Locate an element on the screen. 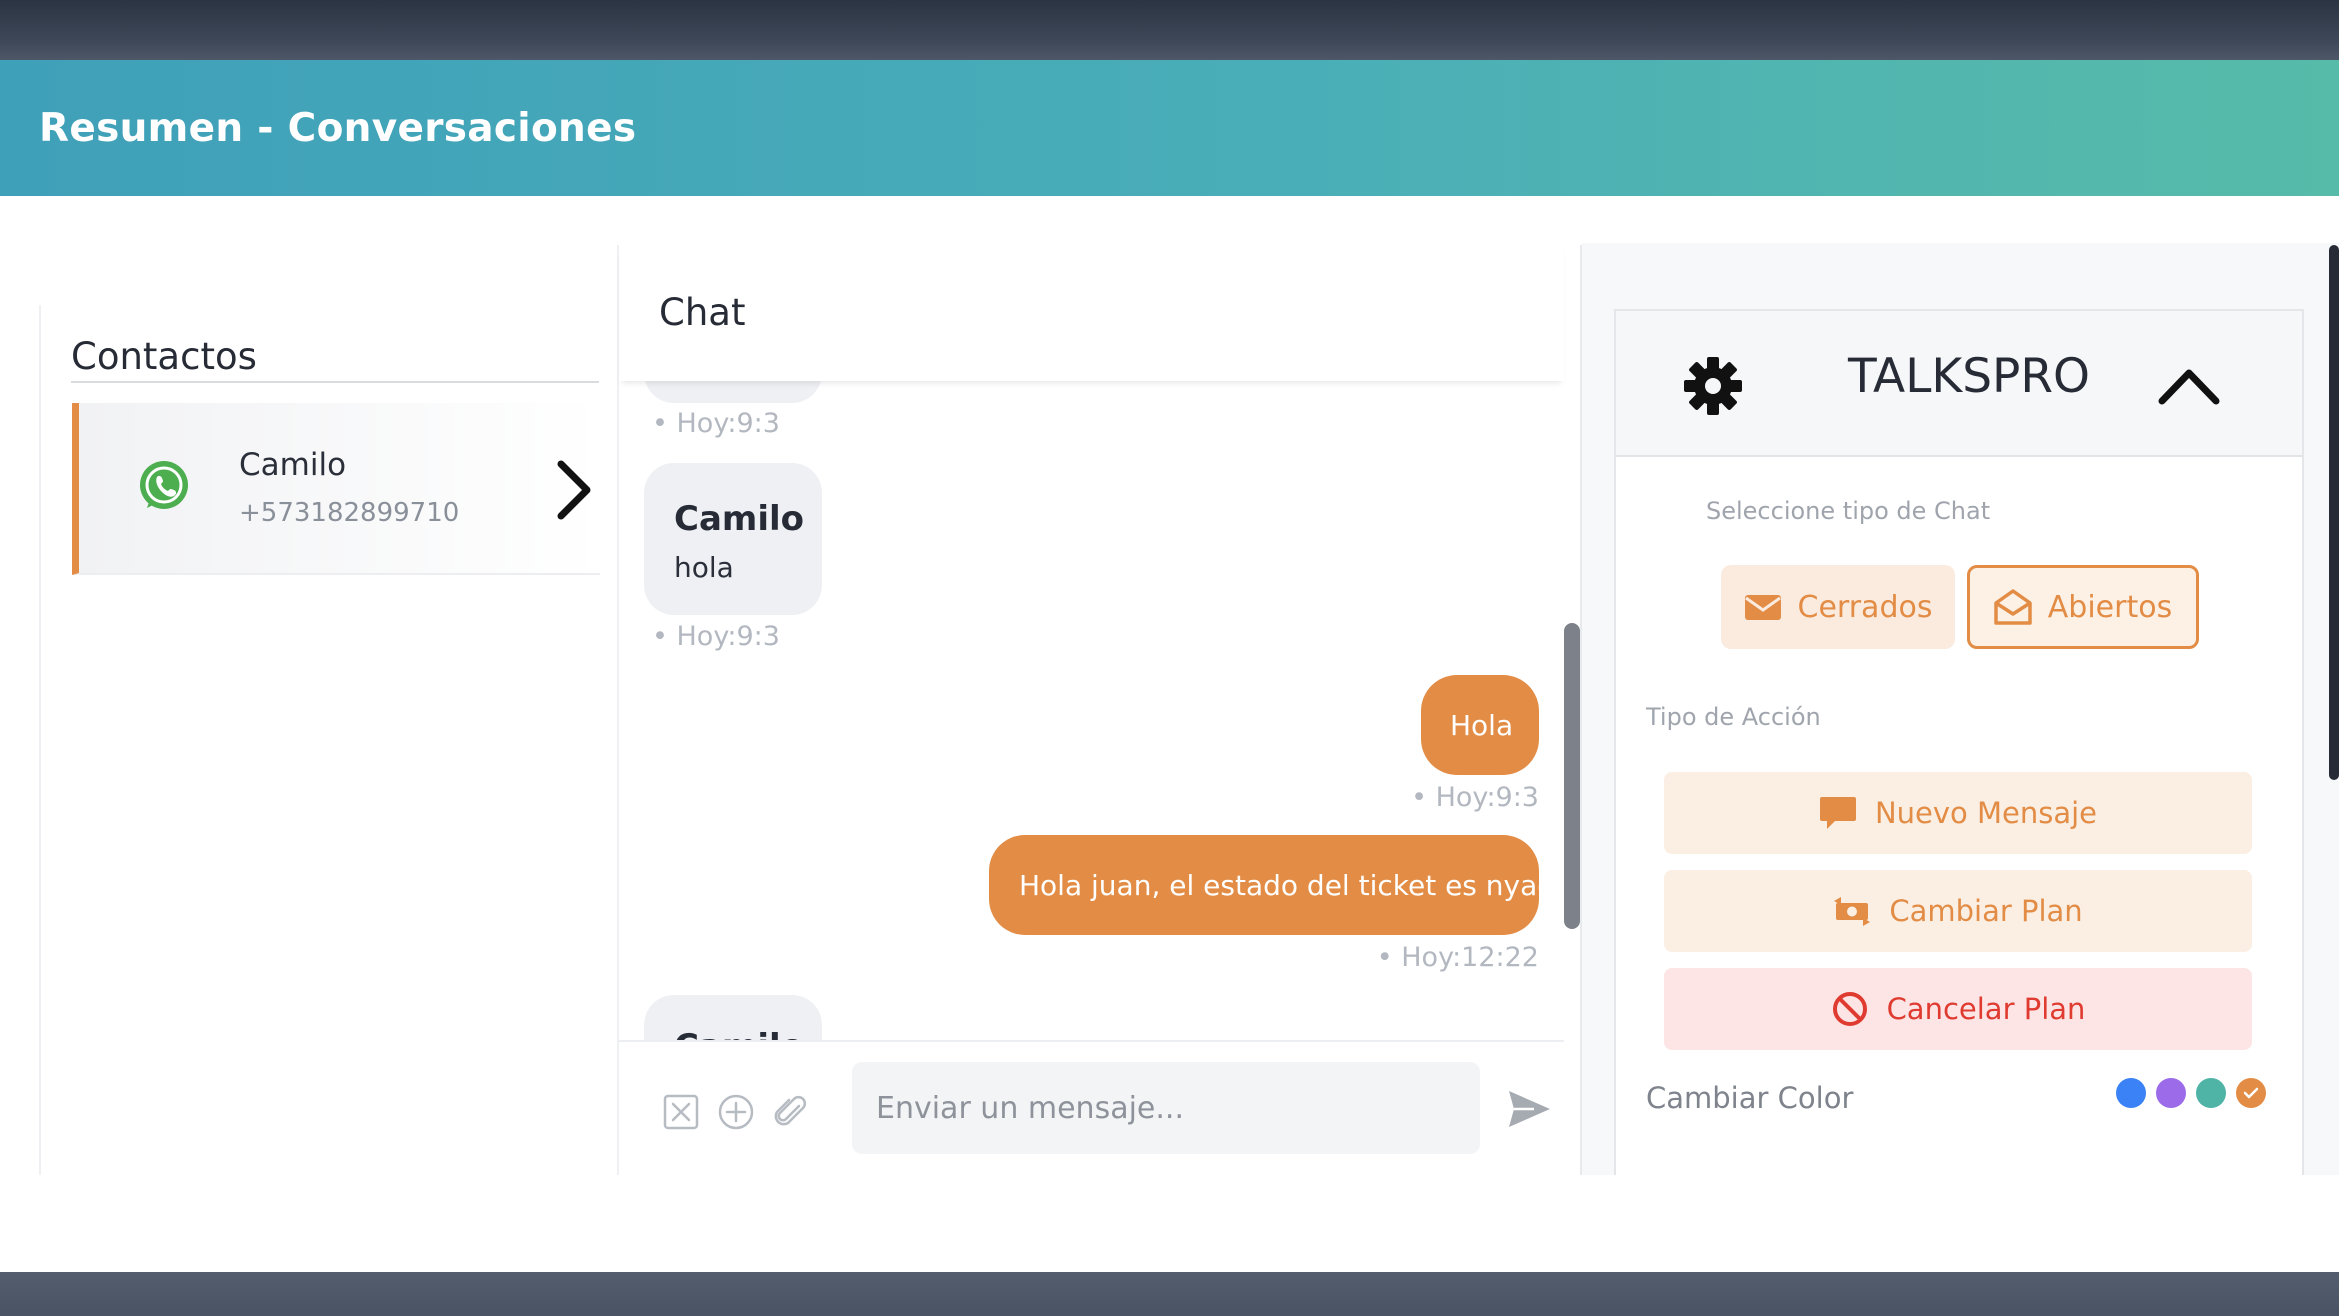 Image resolution: width=2339 pixels, height=1316 pixels. message-text: hola is located at coordinates (704, 567).